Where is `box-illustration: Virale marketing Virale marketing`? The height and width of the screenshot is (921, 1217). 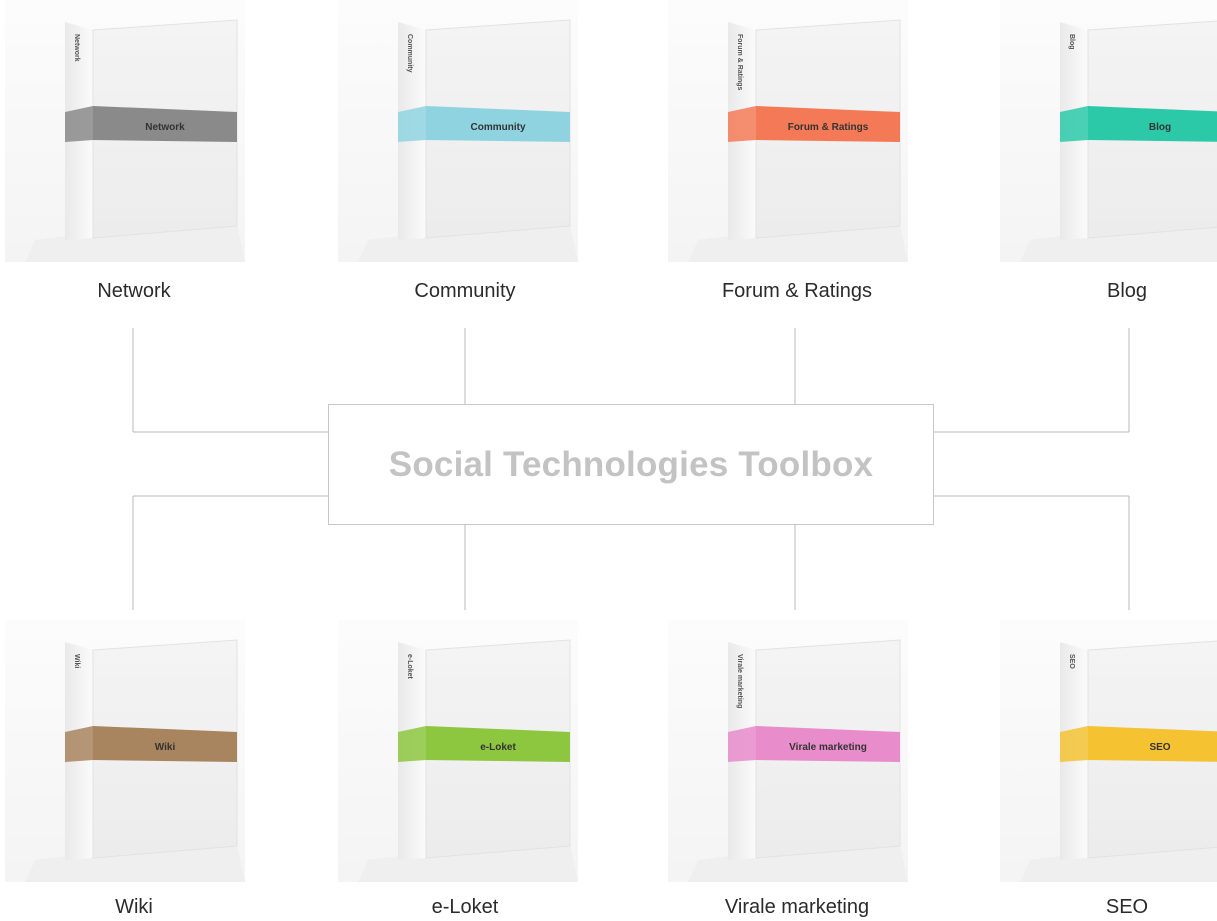
box-illustration: Virale marketing Virale marketing is located at coordinates (788, 751).